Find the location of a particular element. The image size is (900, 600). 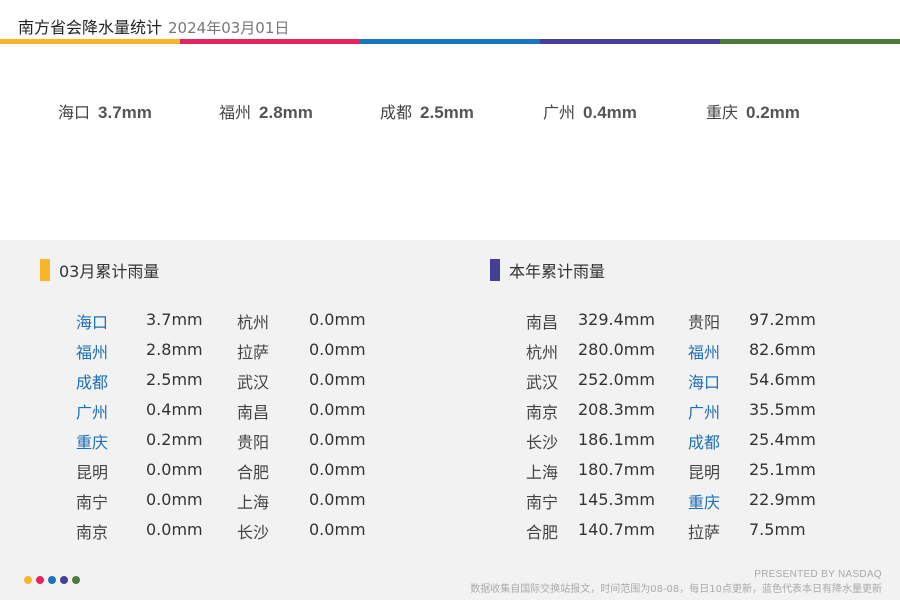

today-item: 重庆 0.2mm is located at coordinates (753, 111).